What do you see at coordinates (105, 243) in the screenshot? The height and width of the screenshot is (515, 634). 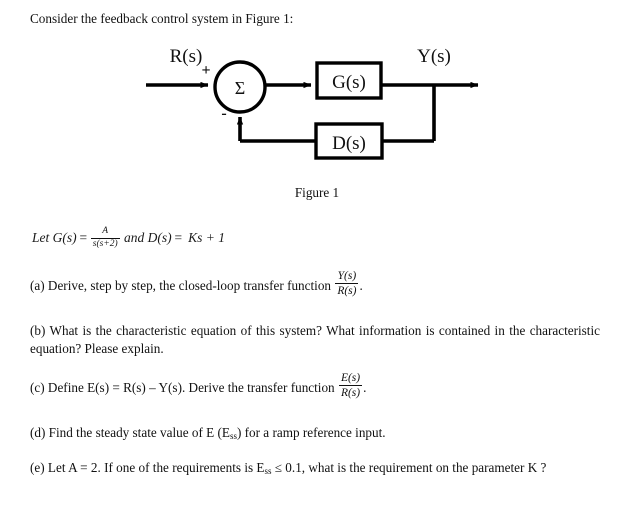 I see `g-denominator: s(s+2)` at bounding box center [105, 243].